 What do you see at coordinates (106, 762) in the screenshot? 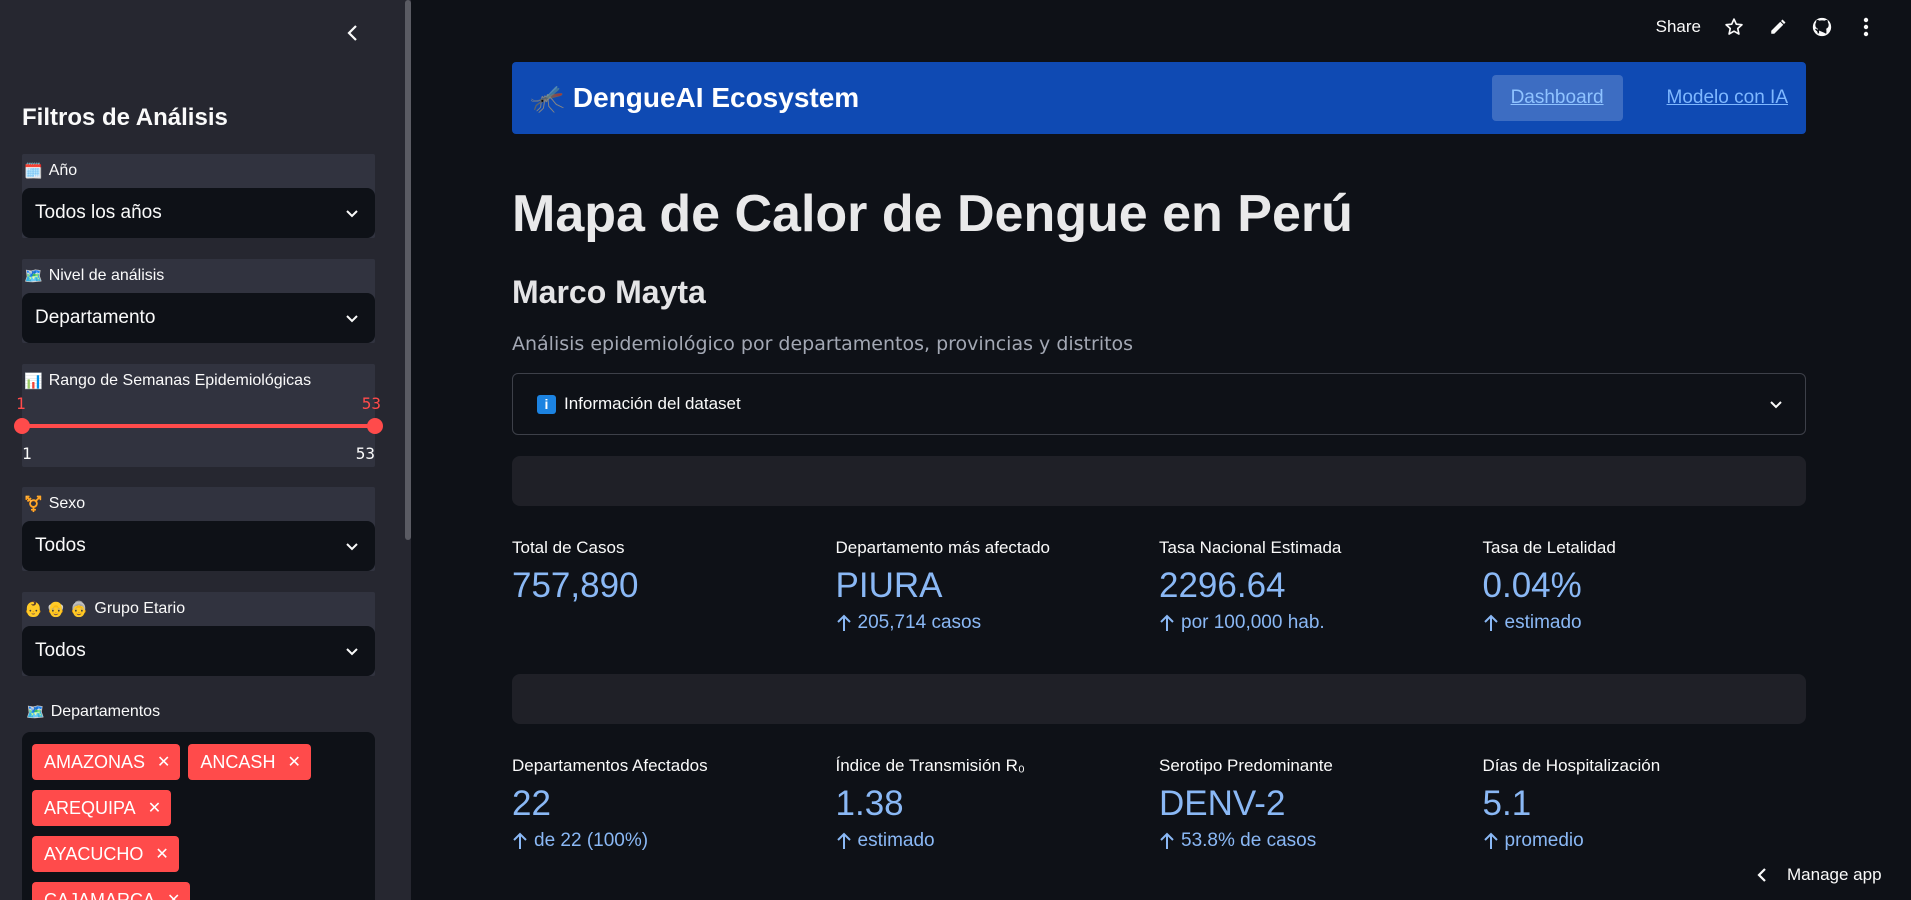
I see `department-tag: AMAZONAS ✕` at bounding box center [106, 762].